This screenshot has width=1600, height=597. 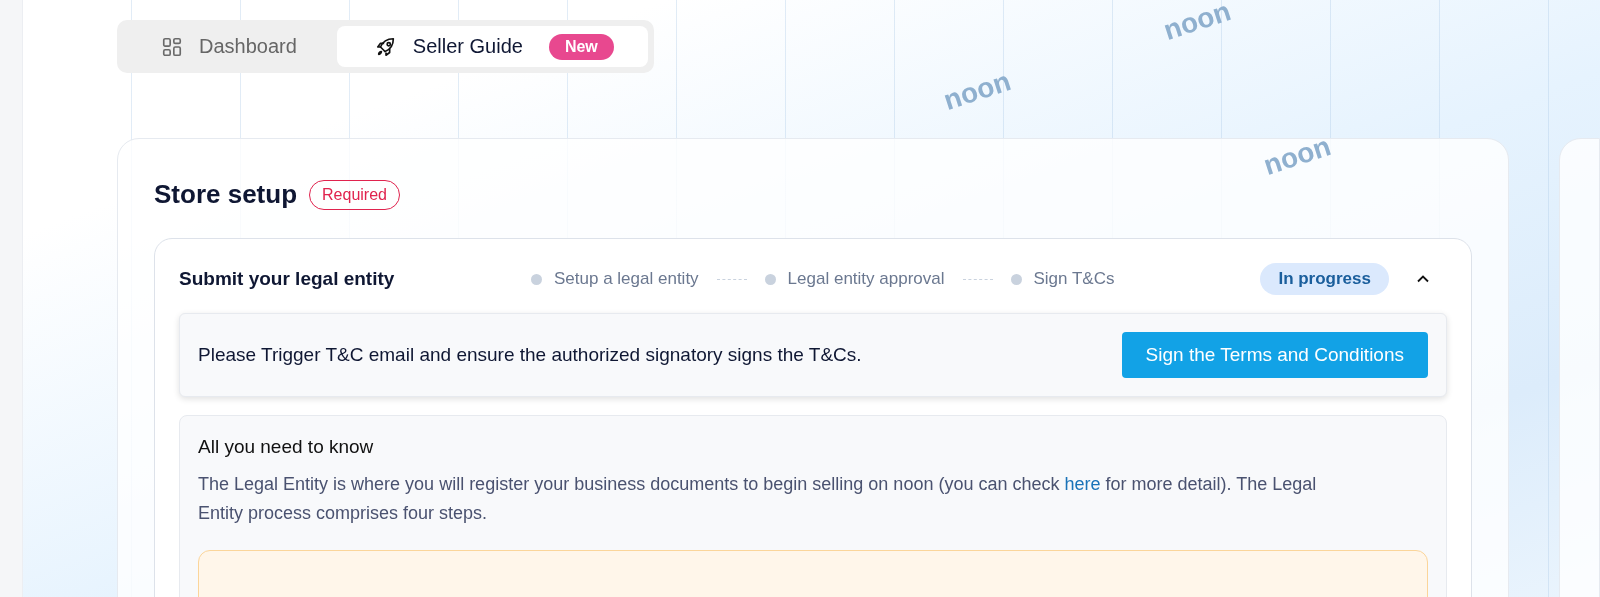 I want to click on new-badge: New, so click(x=581, y=46).